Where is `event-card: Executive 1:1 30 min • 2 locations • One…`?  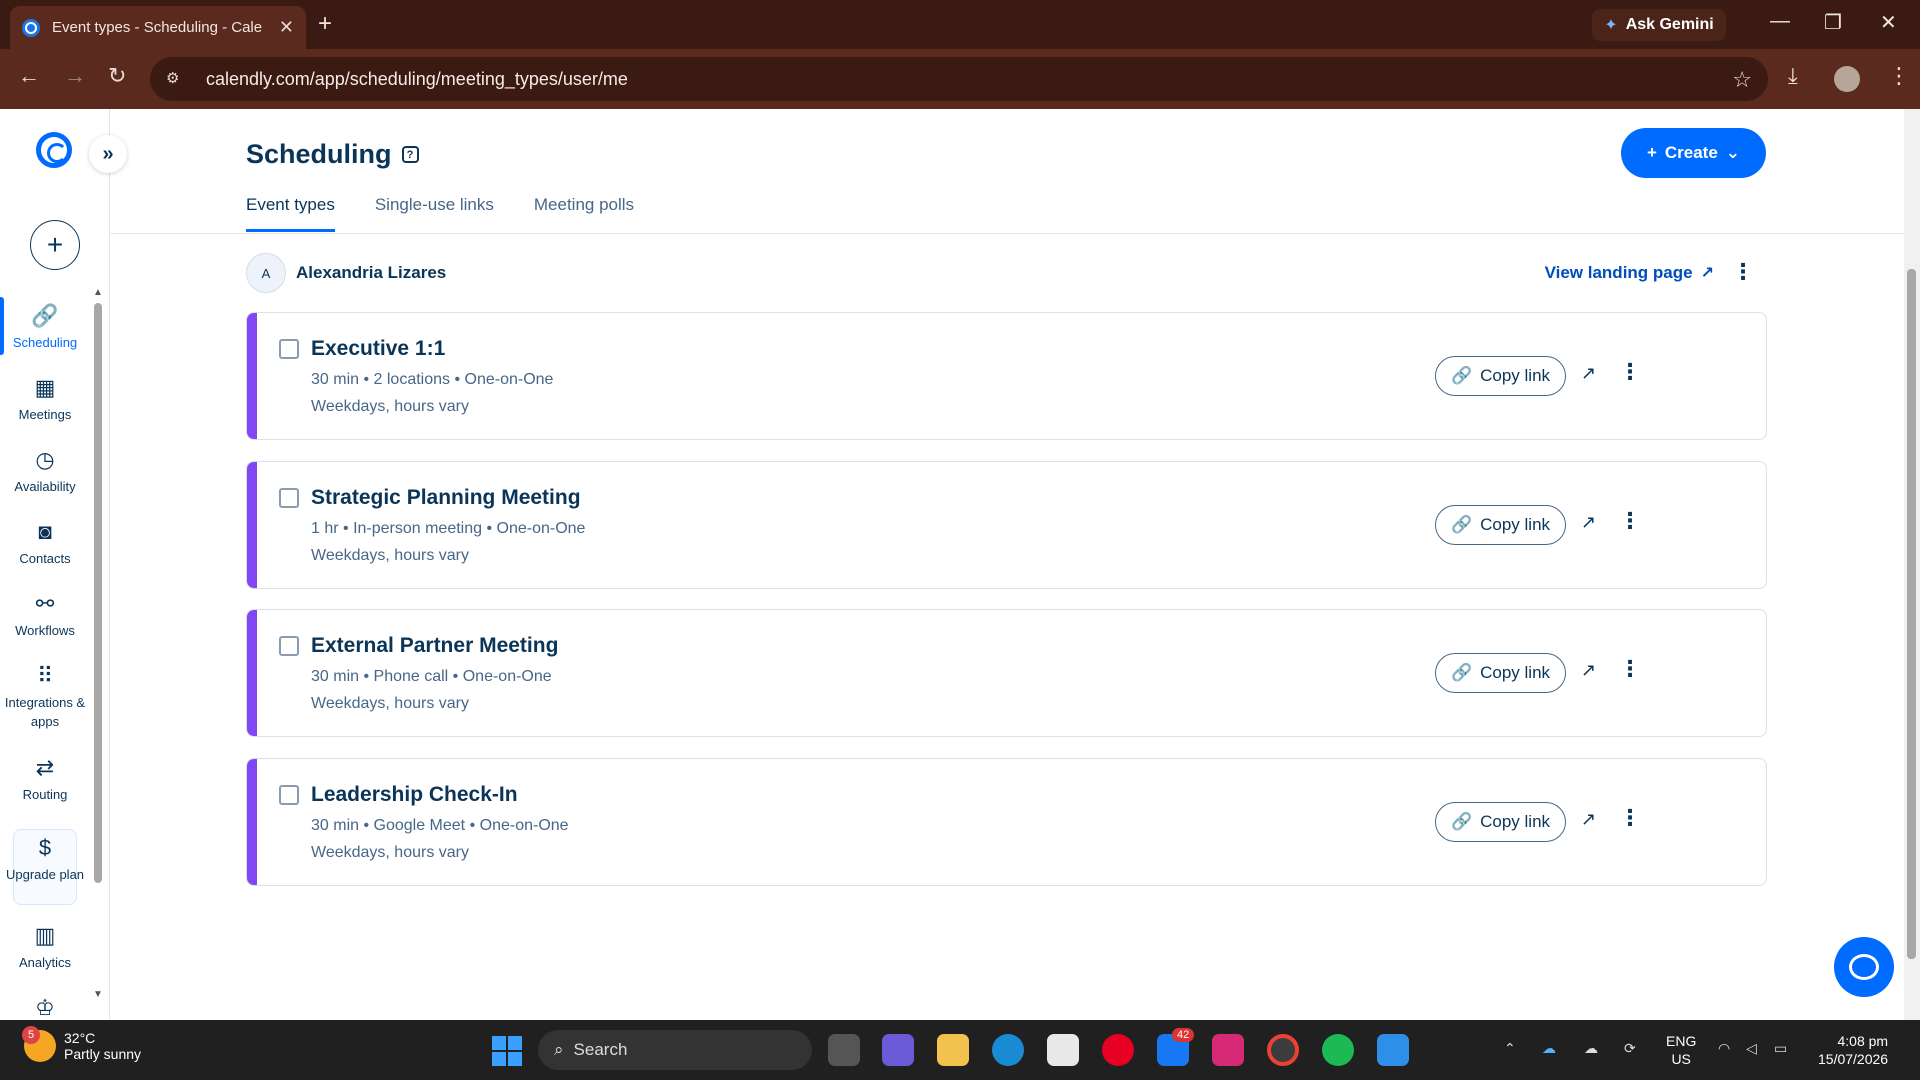 event-card: Executive 1:1 30 min • 2 locations • One… is located at coordinates (1006, 376).